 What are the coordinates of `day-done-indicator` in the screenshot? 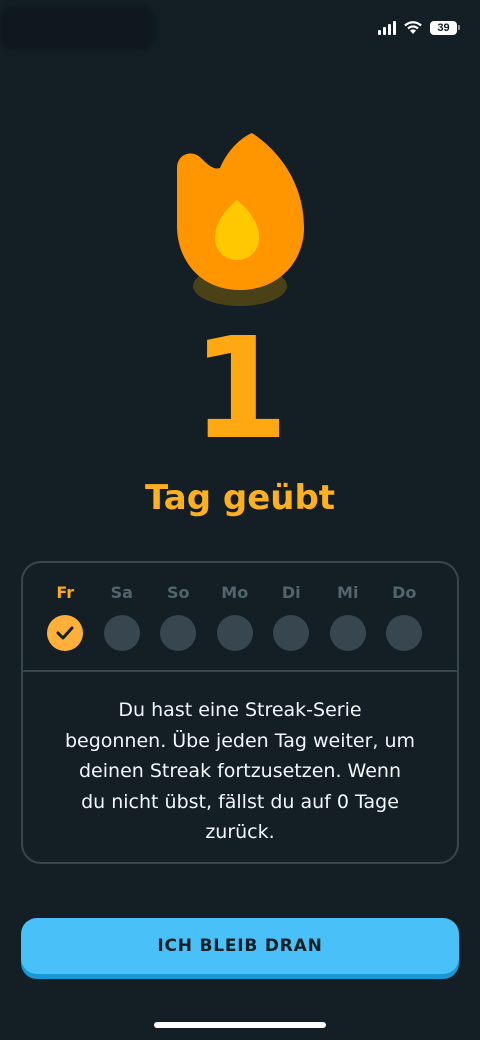 It's located at (65, 633).